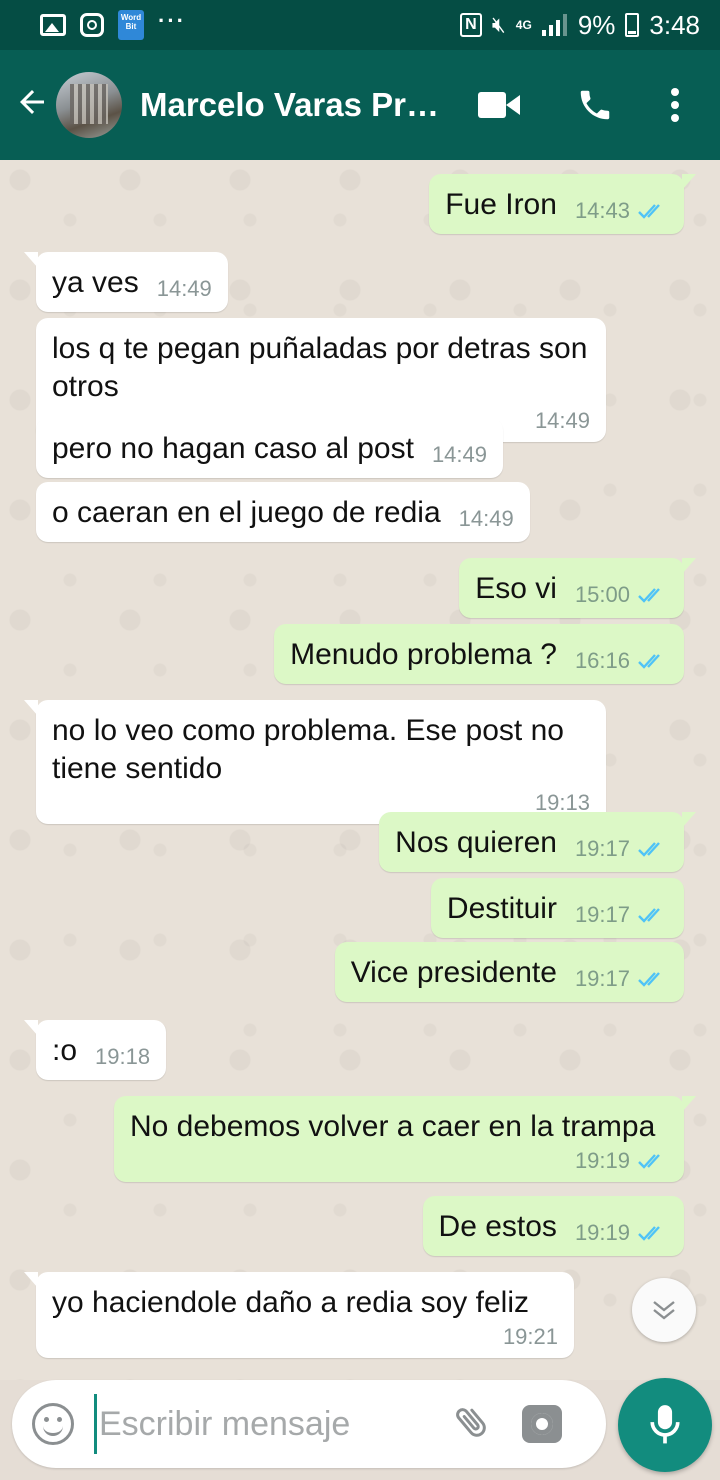  I want to click on message-text: Nos quieren, so click(476, 842).